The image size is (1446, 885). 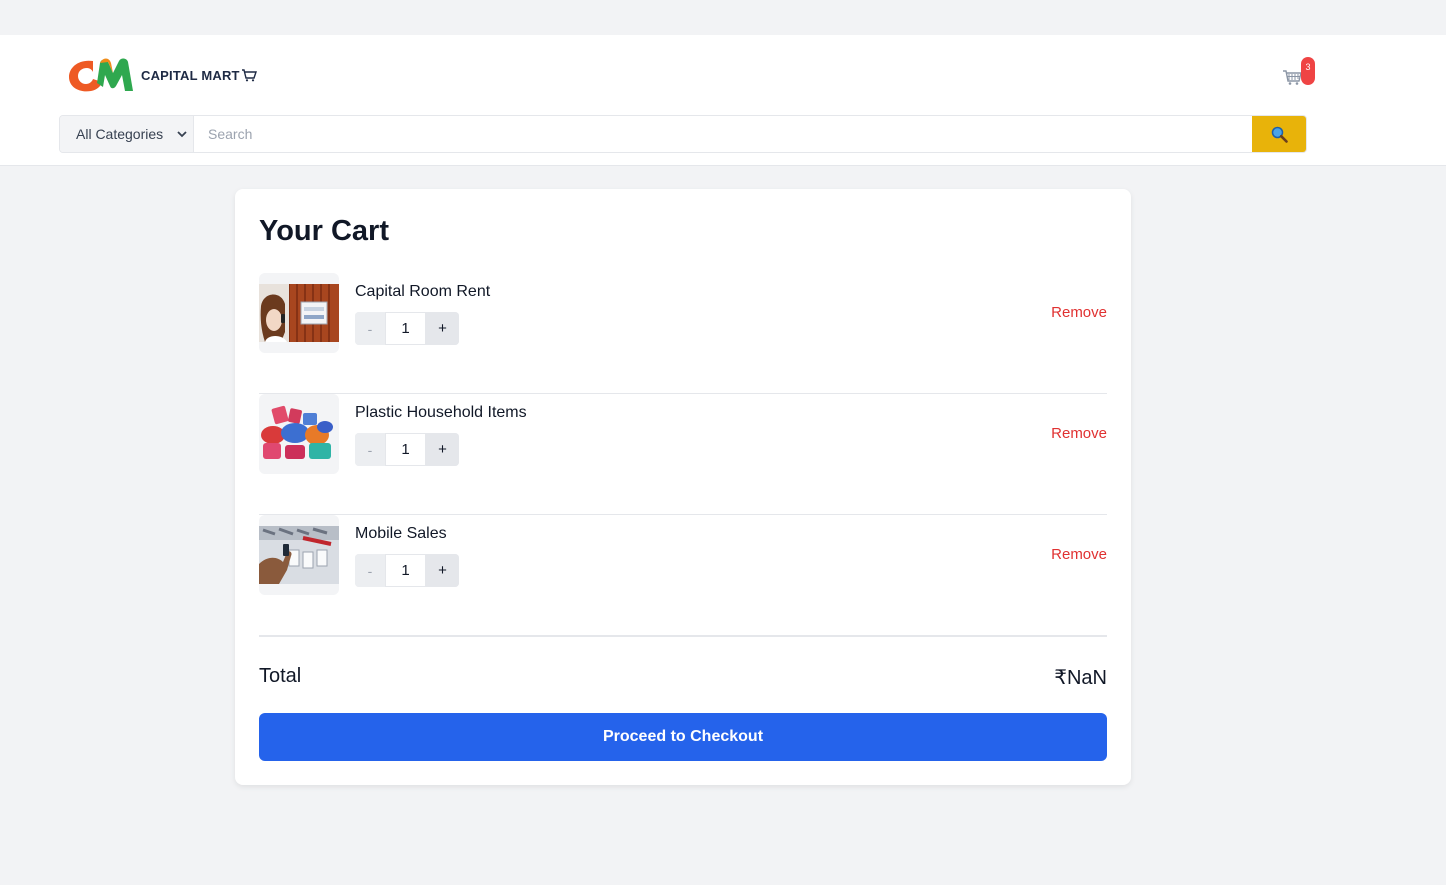 I want to click on checkout-button: Proceed to Checkout, so click(x=683, y=737).